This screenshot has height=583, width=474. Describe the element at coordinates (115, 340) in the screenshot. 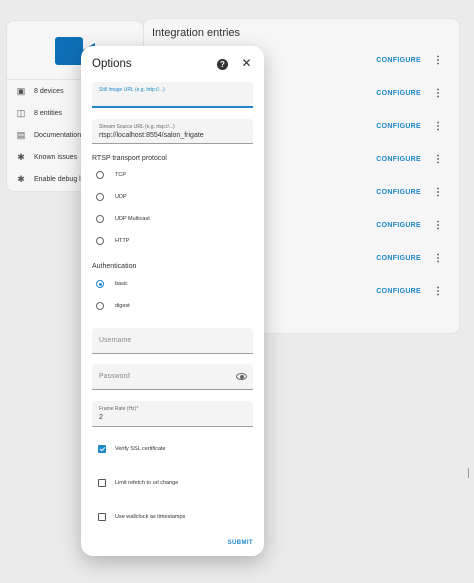

I see `username-placeholder: Username` at that location.